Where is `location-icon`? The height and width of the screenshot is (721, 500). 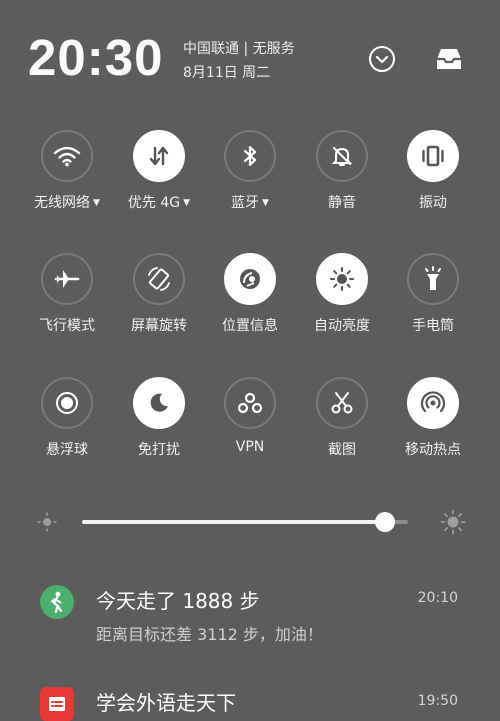 location-icon is located at coordinates (250, 279).